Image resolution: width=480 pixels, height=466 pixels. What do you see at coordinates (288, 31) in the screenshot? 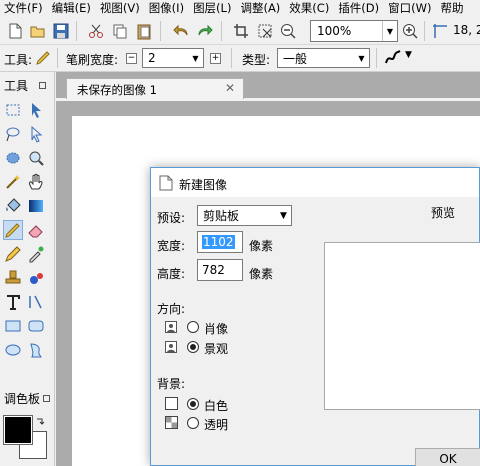
I see `zoom-out-icon` at bounding box center [288, 31].